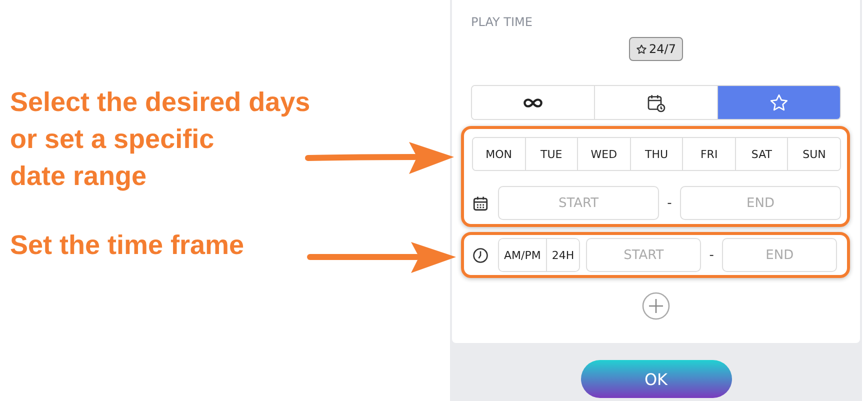  I want to click on clock-icon, so click(480, 255).